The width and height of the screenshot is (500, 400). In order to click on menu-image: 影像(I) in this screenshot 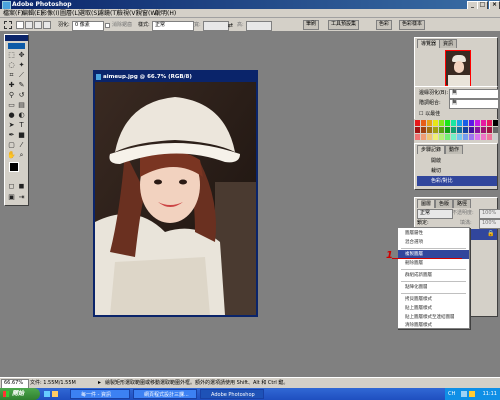, I will do `click(50, 13)`.